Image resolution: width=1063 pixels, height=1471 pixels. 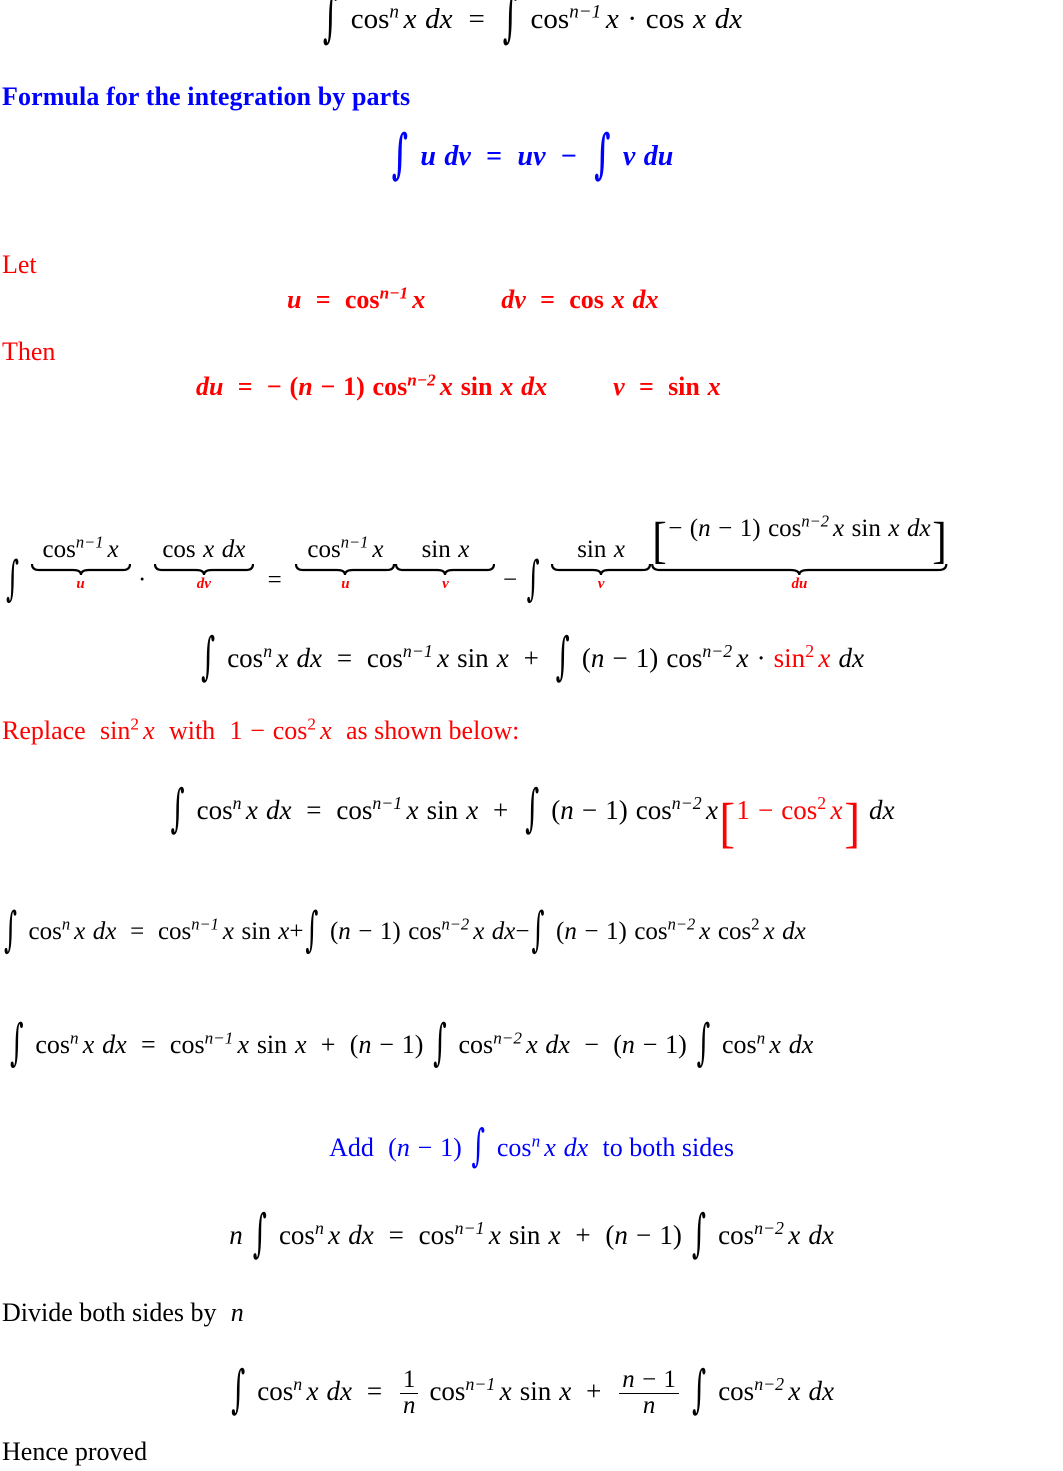 I want to click on underbrace-v-1: sin x v, so click(x=445, y=564).